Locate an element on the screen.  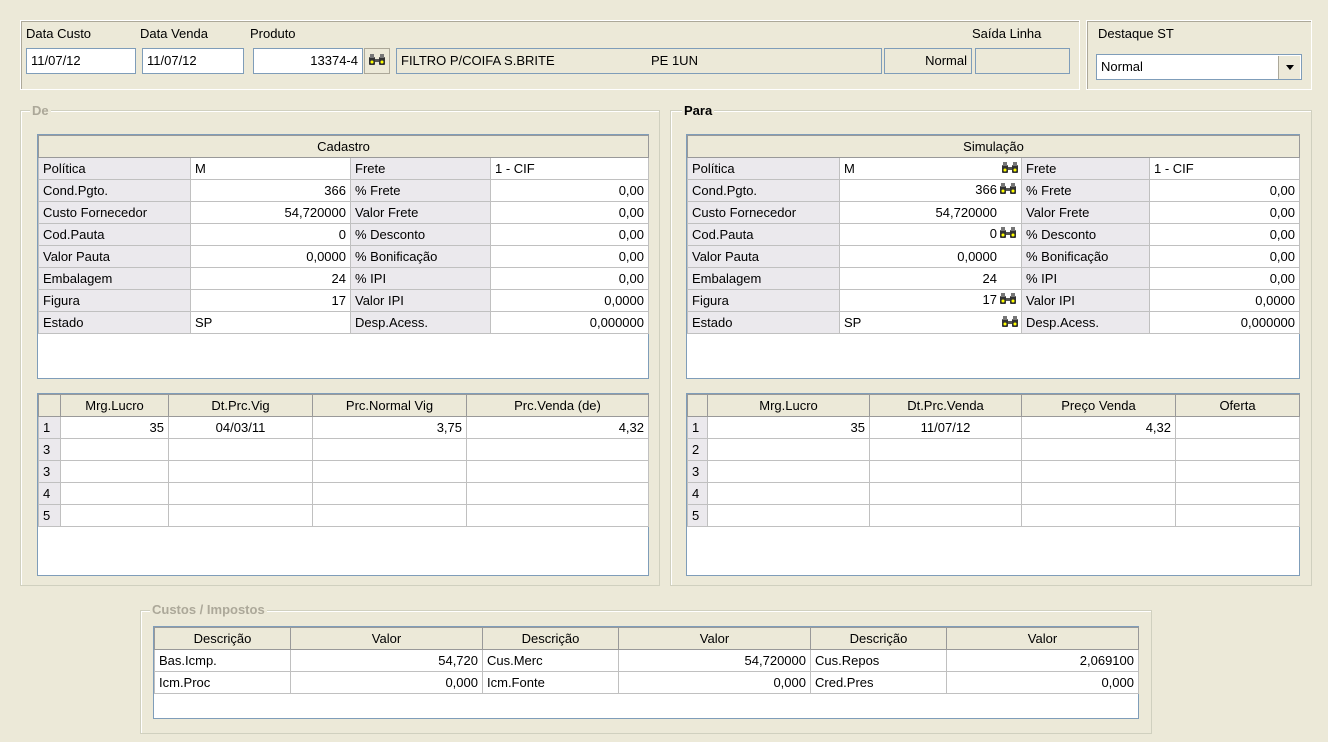
grid-cell: 3,75 is located at coordinates (389, 427).